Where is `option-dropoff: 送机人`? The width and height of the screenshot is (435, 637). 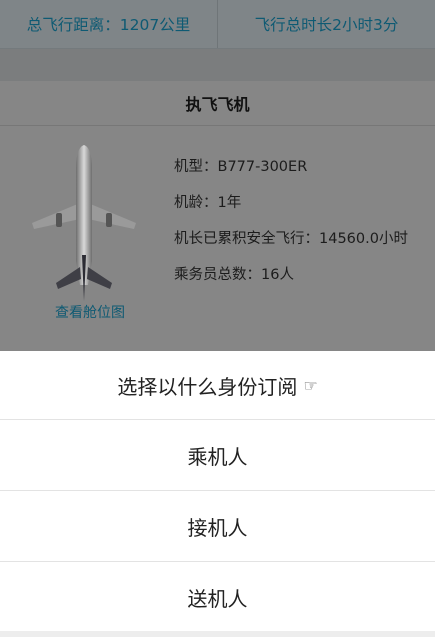 option-dropoff: 送机人 is located at coordinates (217, 597).